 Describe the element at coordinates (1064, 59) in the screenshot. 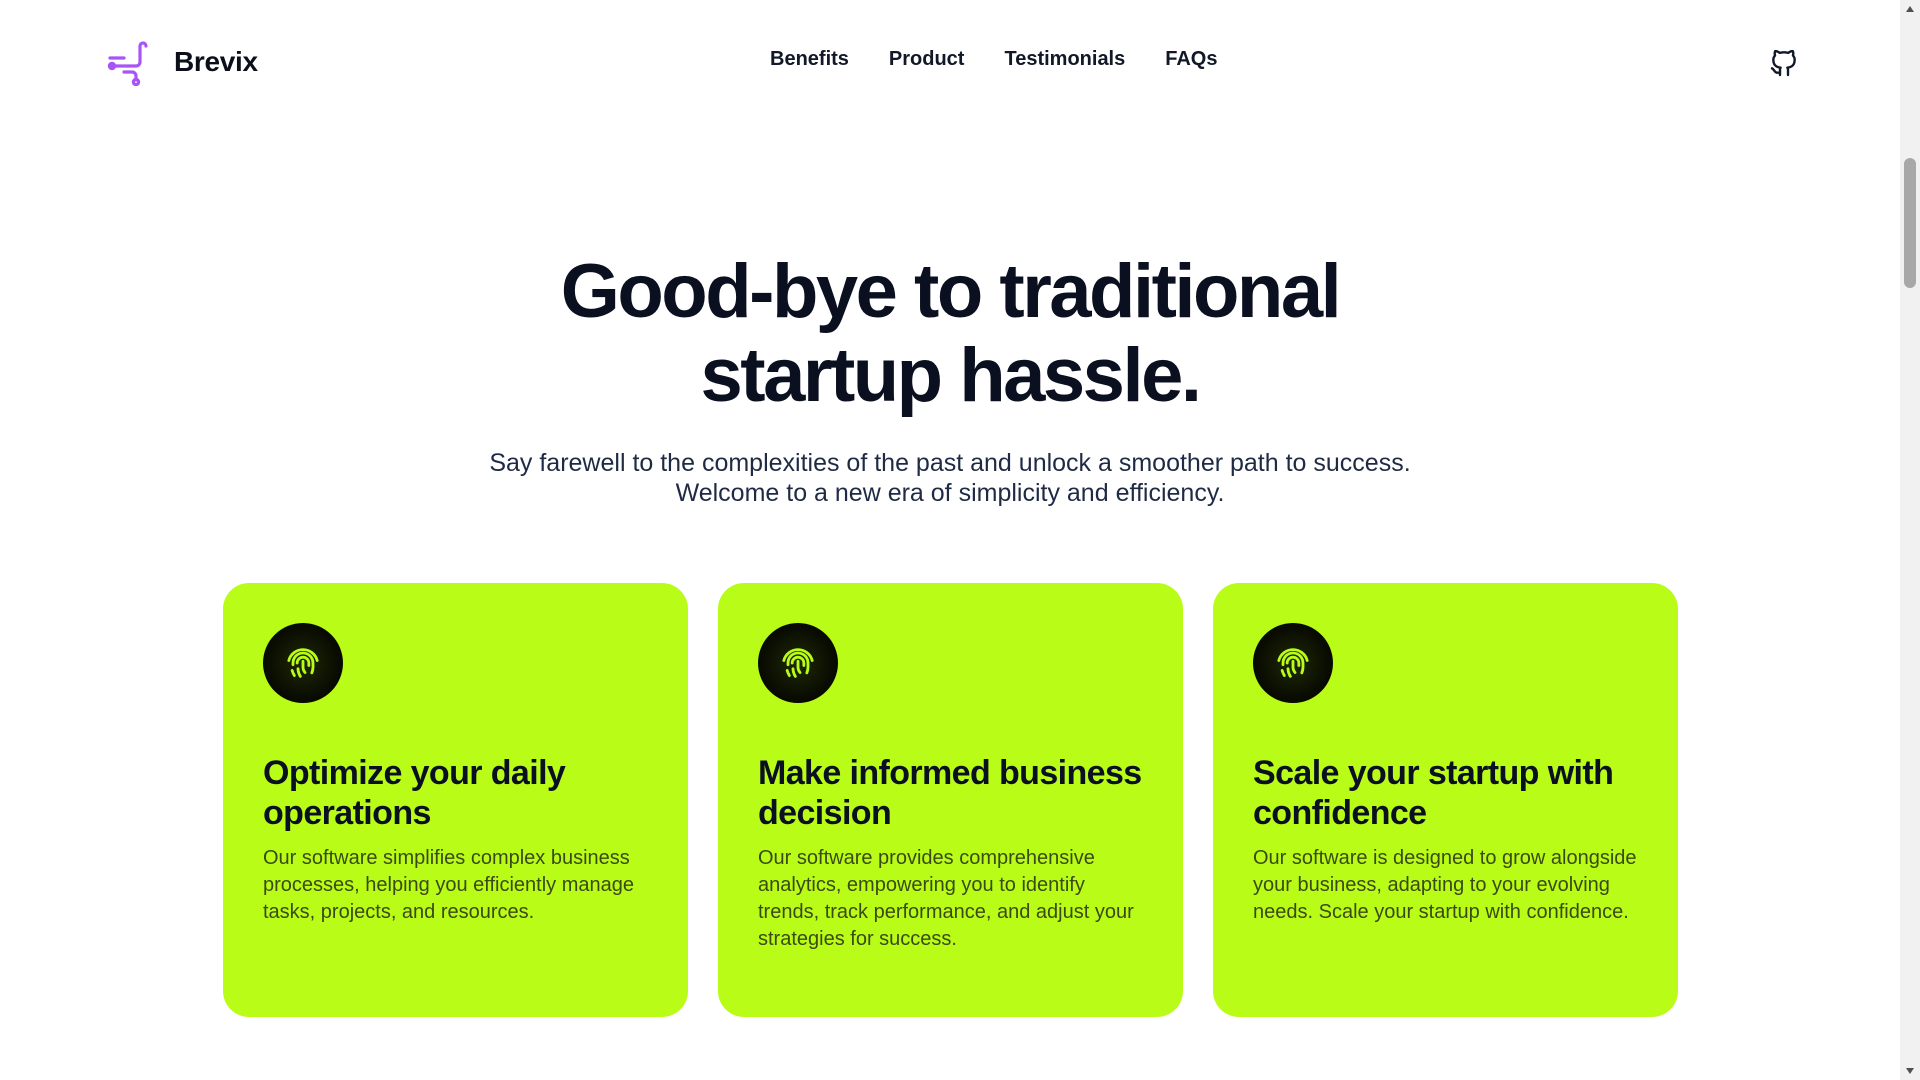

I see `nav-link-testimonials: Testimonials` at that location.